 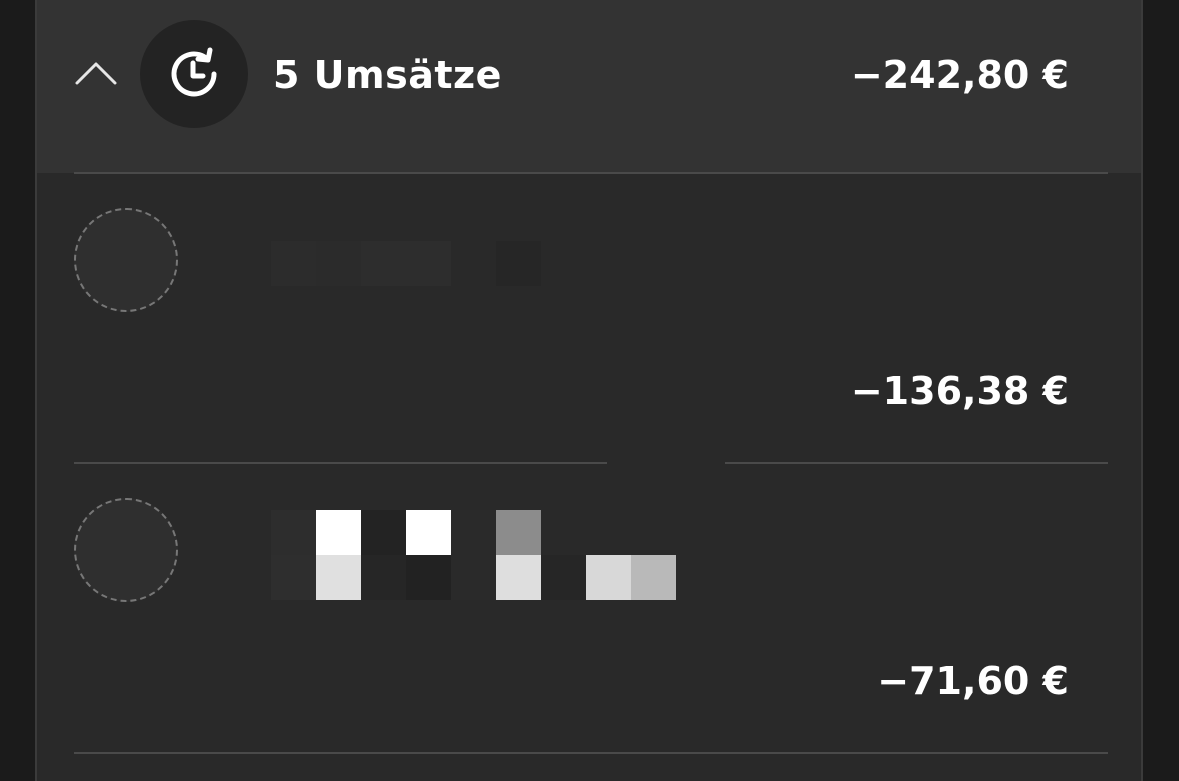 I want to click on chevron-up-icon, so click(x=96, y=73).